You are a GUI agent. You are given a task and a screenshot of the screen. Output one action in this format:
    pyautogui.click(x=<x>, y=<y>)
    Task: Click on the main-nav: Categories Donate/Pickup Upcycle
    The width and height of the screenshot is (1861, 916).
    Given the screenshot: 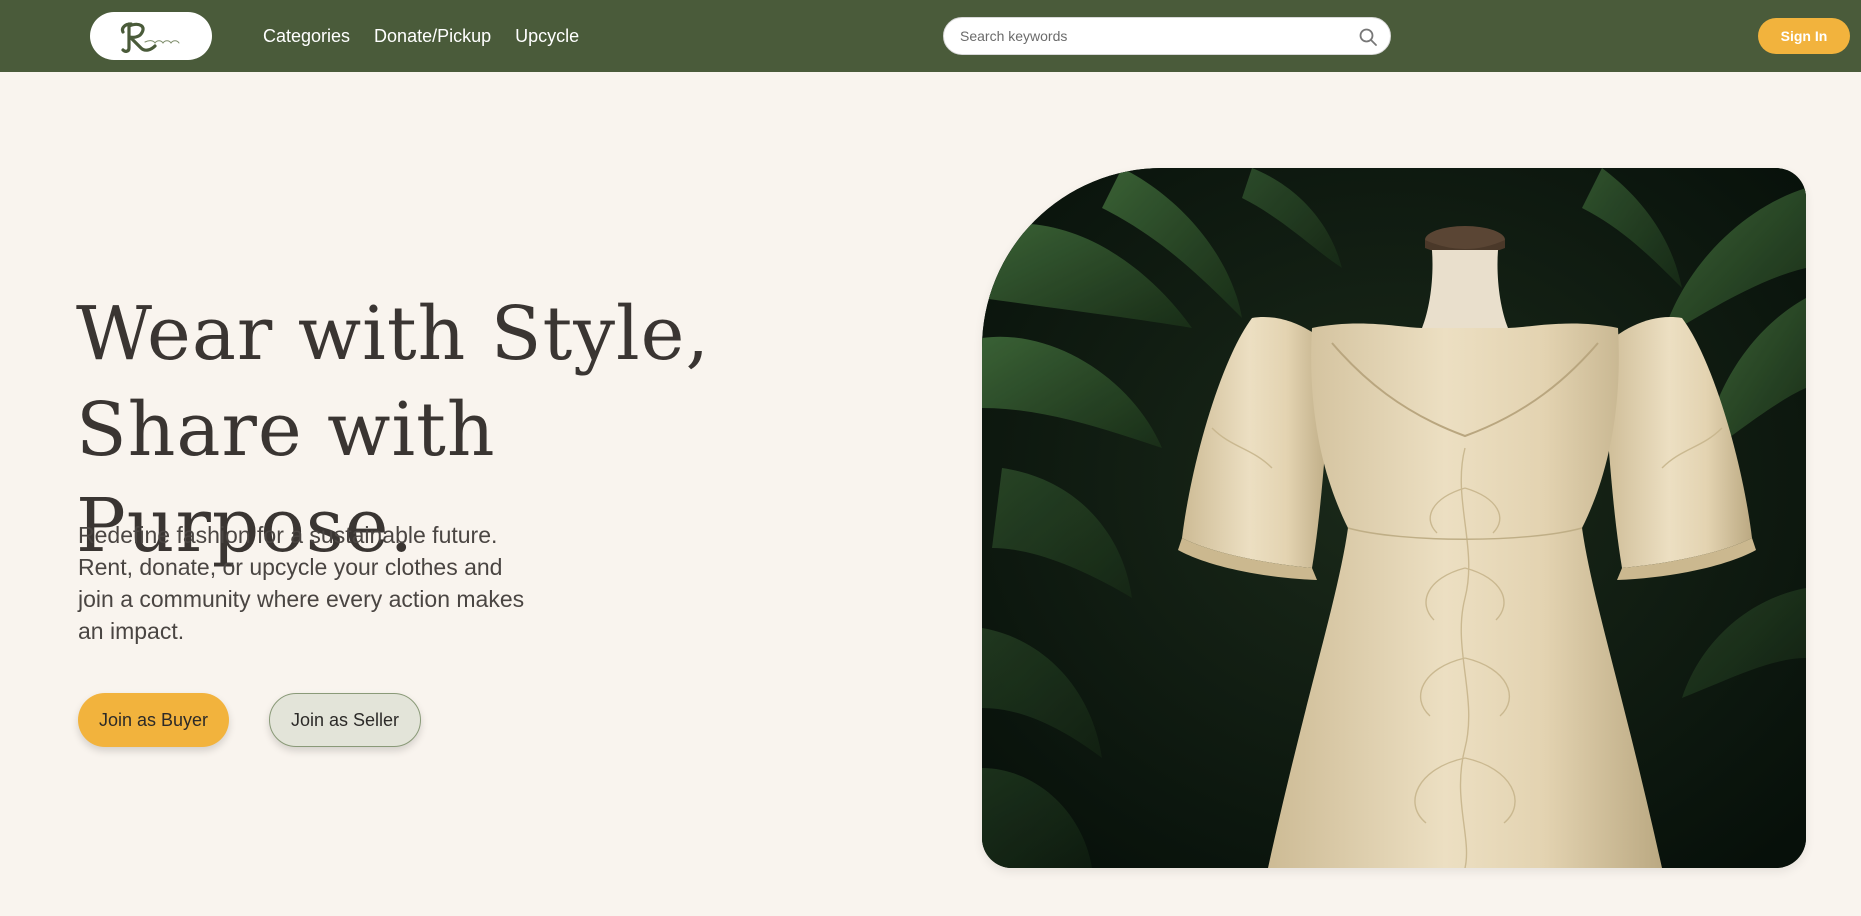 What is the action you would take?
    pyautogui.click(x=421, y=36)
    